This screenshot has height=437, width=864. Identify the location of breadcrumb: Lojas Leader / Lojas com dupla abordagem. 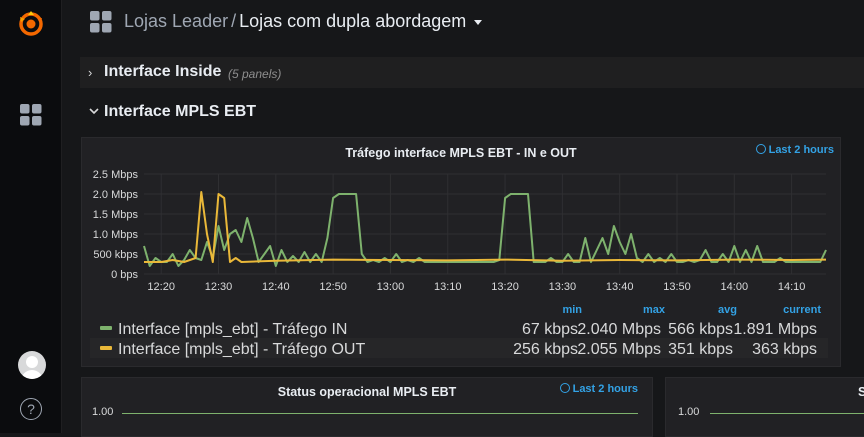
(303, 21).